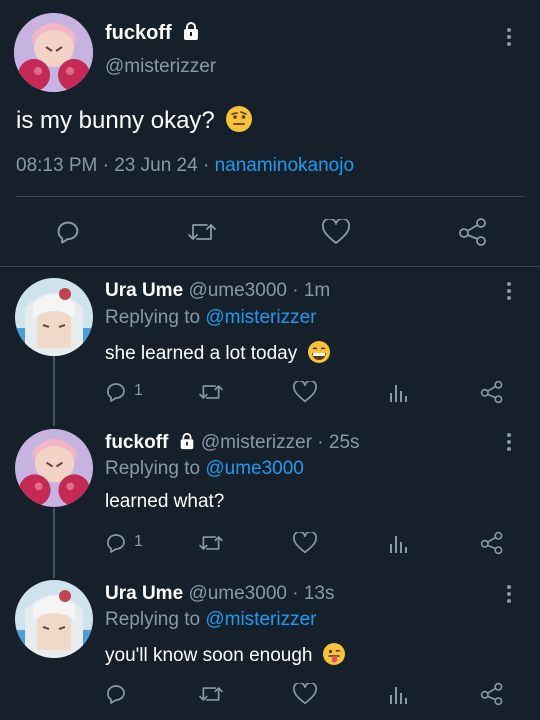  I want to click on tweet-text: is my bunny okay?, so click(115, 120).